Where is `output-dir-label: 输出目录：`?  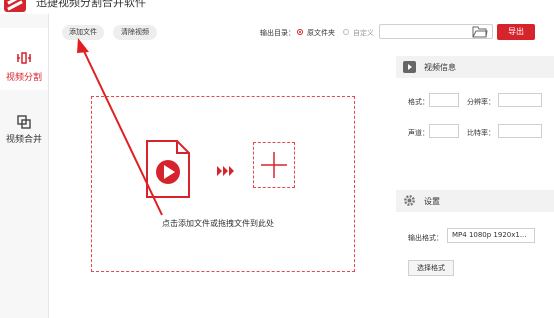
output-dir-label: 输出目录： is located at coordinates (277, 33).